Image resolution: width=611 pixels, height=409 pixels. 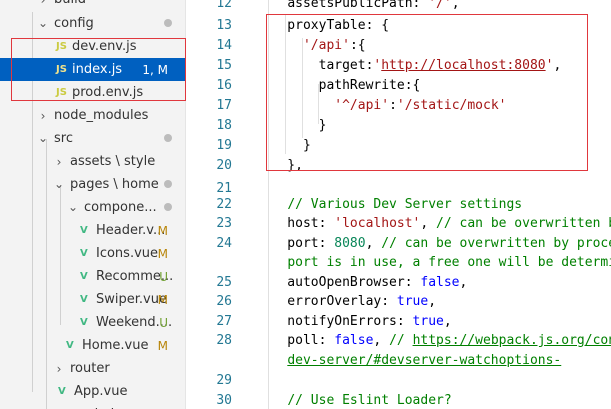 I want to click on folder-item: › router, so click(x=92, y=368).